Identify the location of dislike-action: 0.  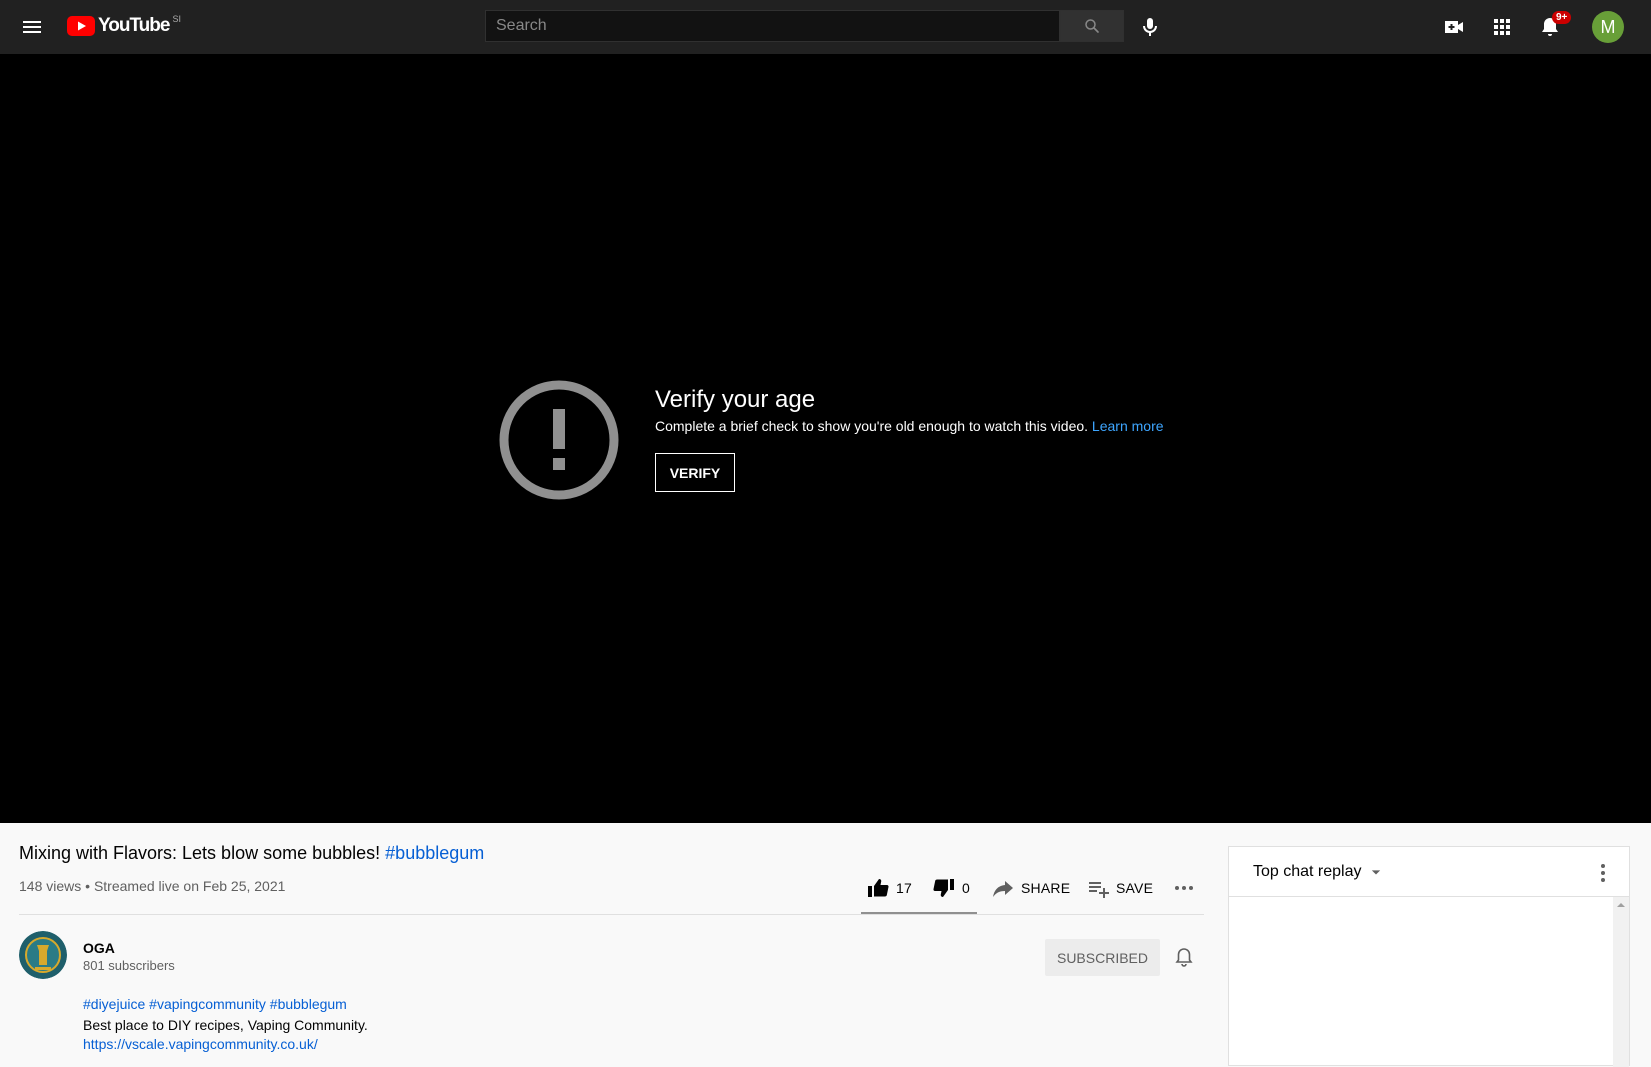
(951, 888).